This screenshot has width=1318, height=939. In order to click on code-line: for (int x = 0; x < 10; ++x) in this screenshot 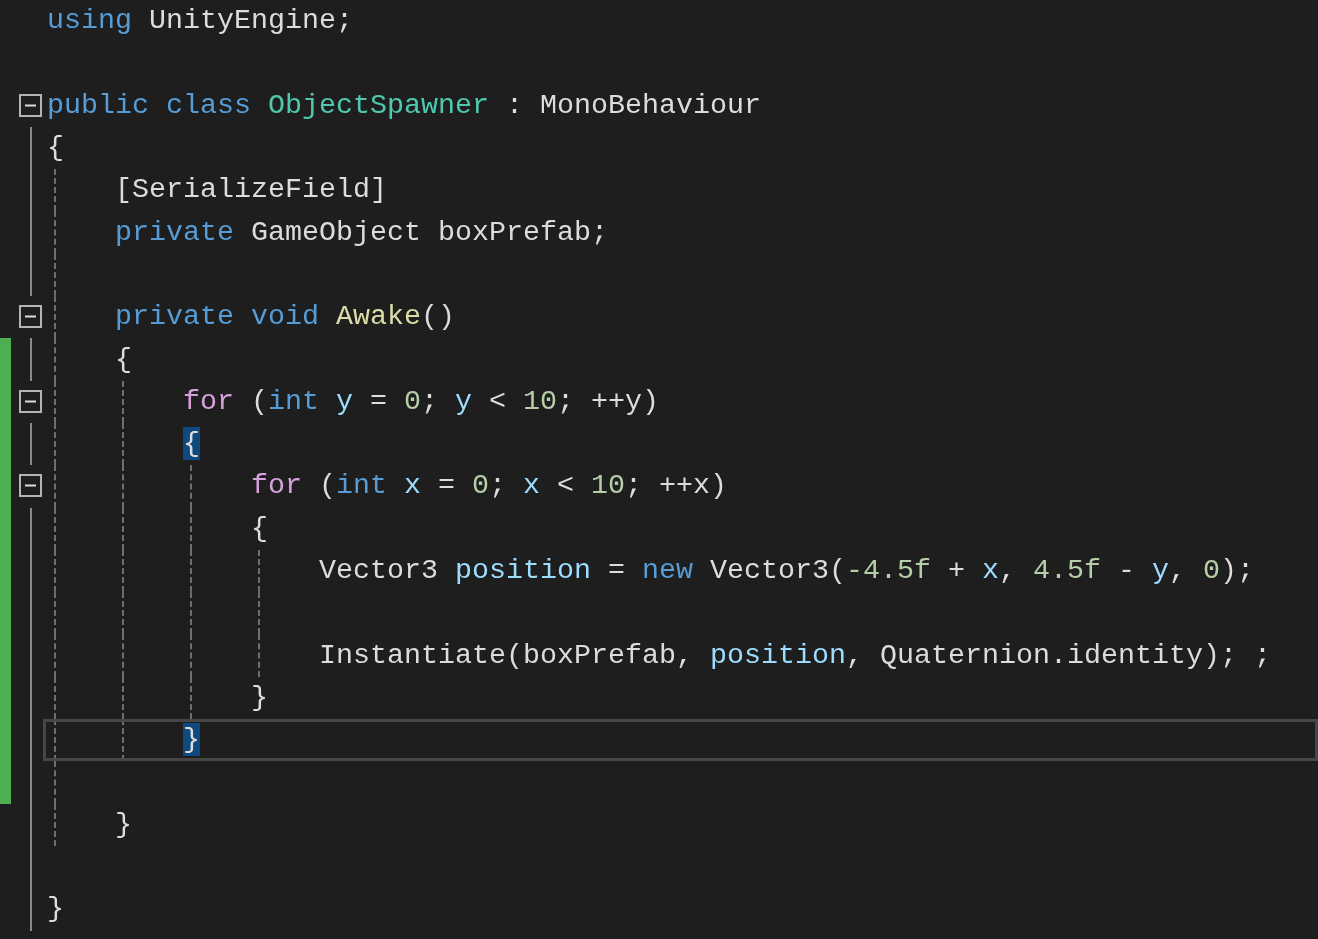, I will do `click(489, 486)`.